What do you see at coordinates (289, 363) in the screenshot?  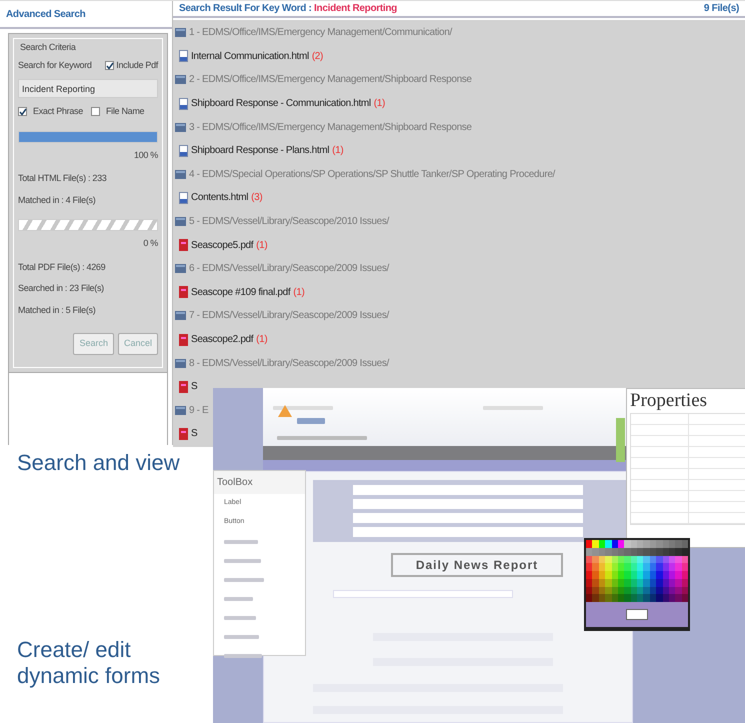 I see `folder-path: 8 - EDMS/Vessel/Library/Seascope/2009 Issues/` at bounding box center [289, 363].